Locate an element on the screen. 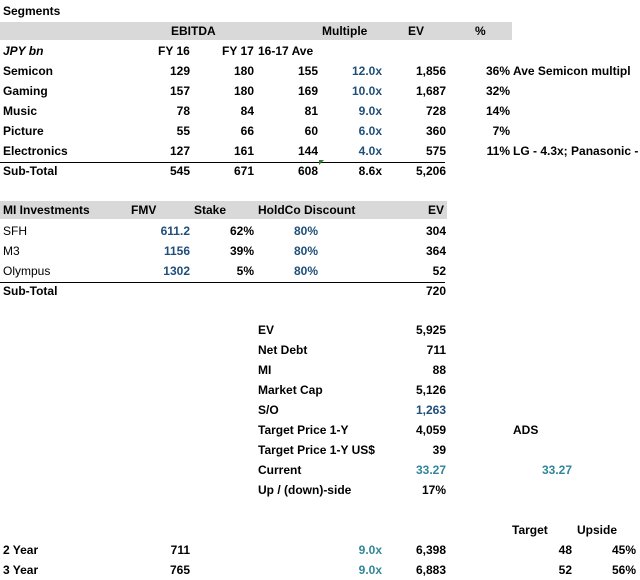 Image resolution: width=640 pixels, height=580 pixels. segment-ev: 575 is located at coordinates (435, 151).